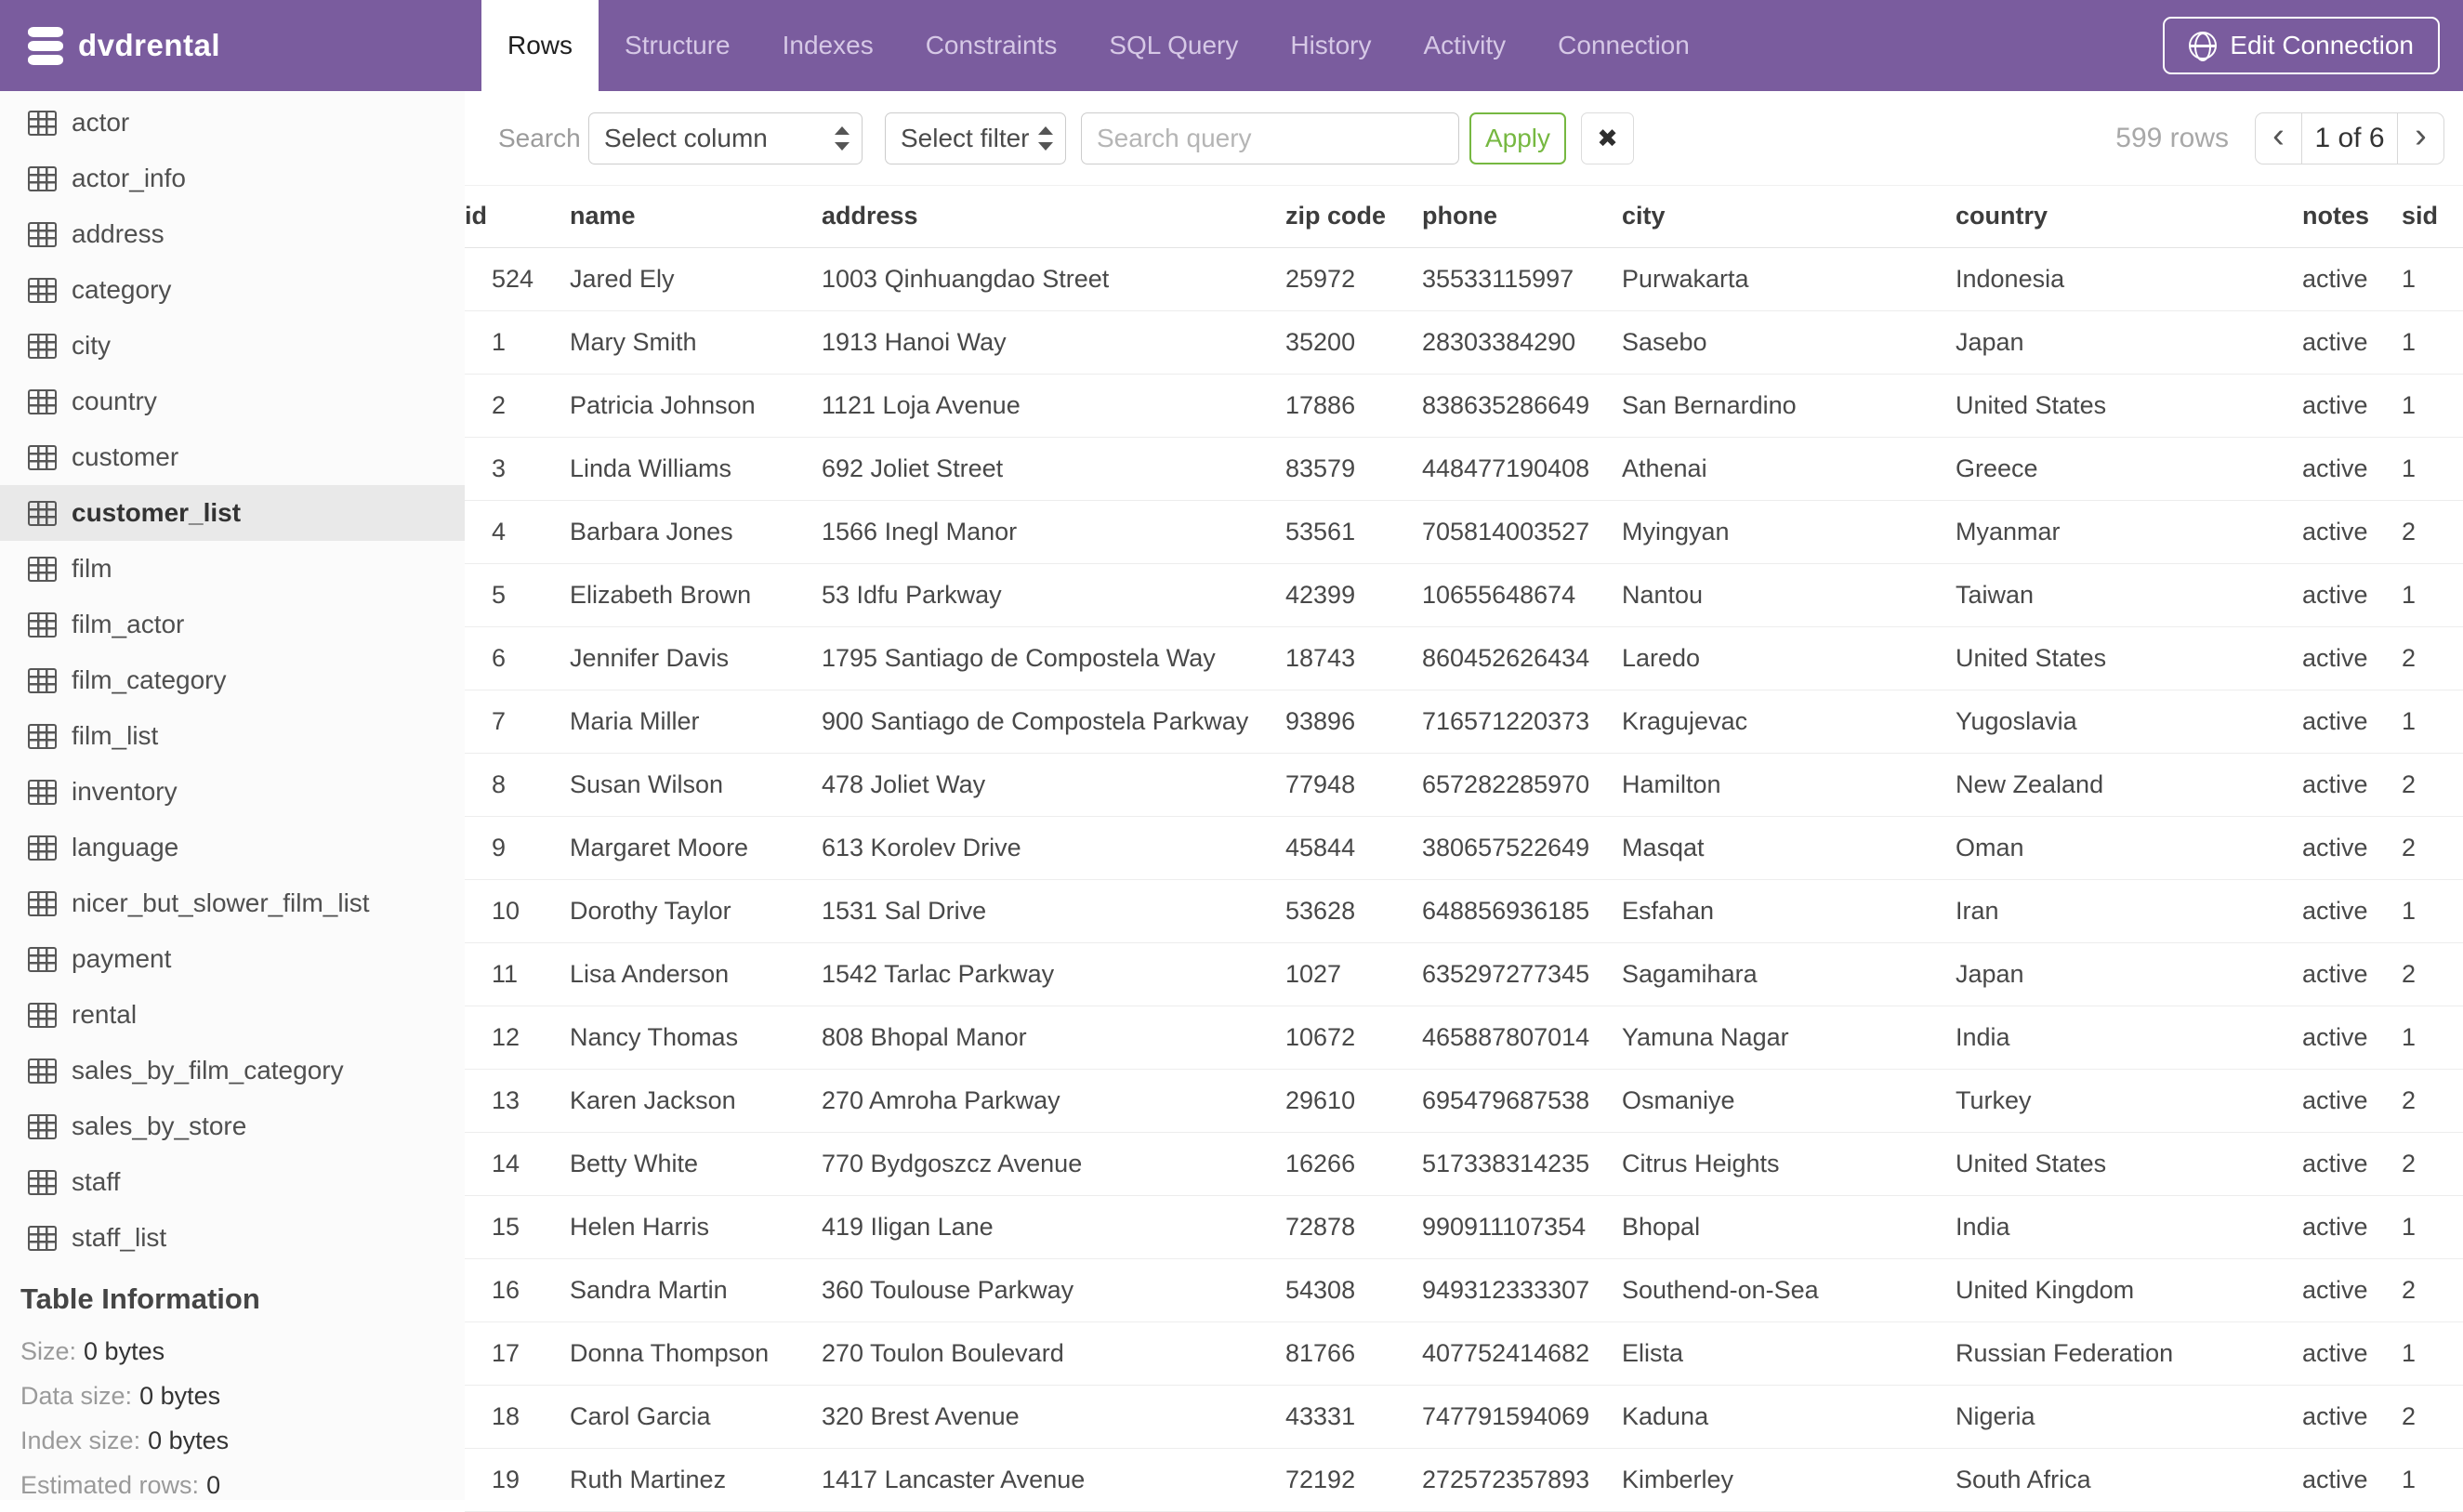 The height and width of the screenshot is (1512, 2463). Describe the element at coordinates (2433, 217) in the screenshot. I see `column-header: sid` at that location.